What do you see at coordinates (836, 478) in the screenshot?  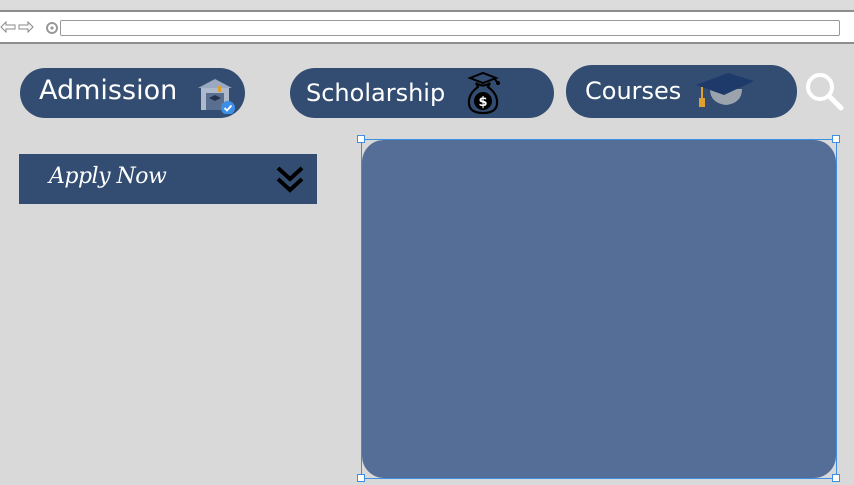 I see `resize-handle-bottom-right` at bounding box center [836, 478].